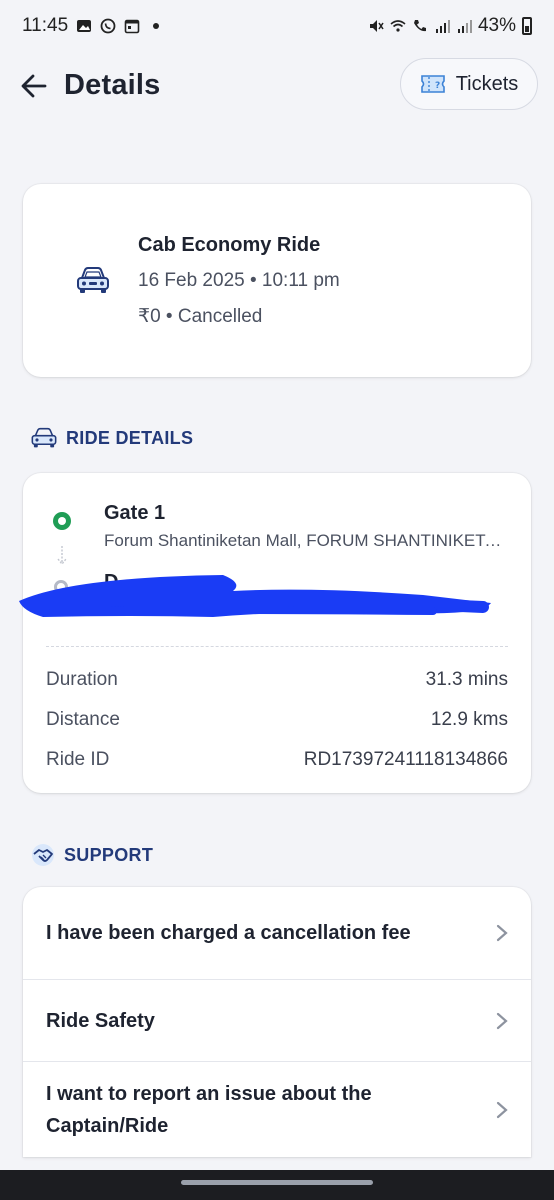 Image resolution: width=554 pixels, height=1200 pixels. What do you see at coordinates (398, 26) in the screenshot?
I see `wifi-icon` at bounding box center [398, 26].